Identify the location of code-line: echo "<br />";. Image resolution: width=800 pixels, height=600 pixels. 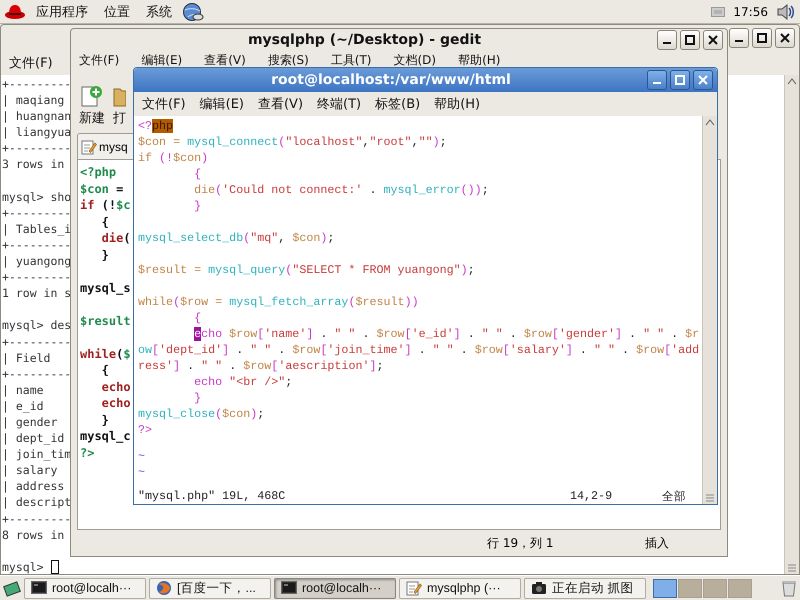
(242, 382).